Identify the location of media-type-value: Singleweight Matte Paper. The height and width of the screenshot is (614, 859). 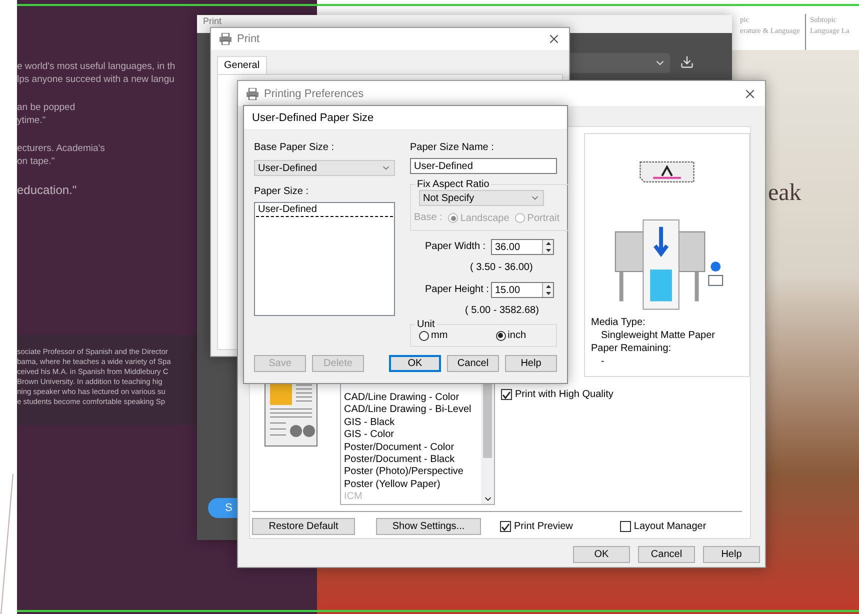
(658, 335).